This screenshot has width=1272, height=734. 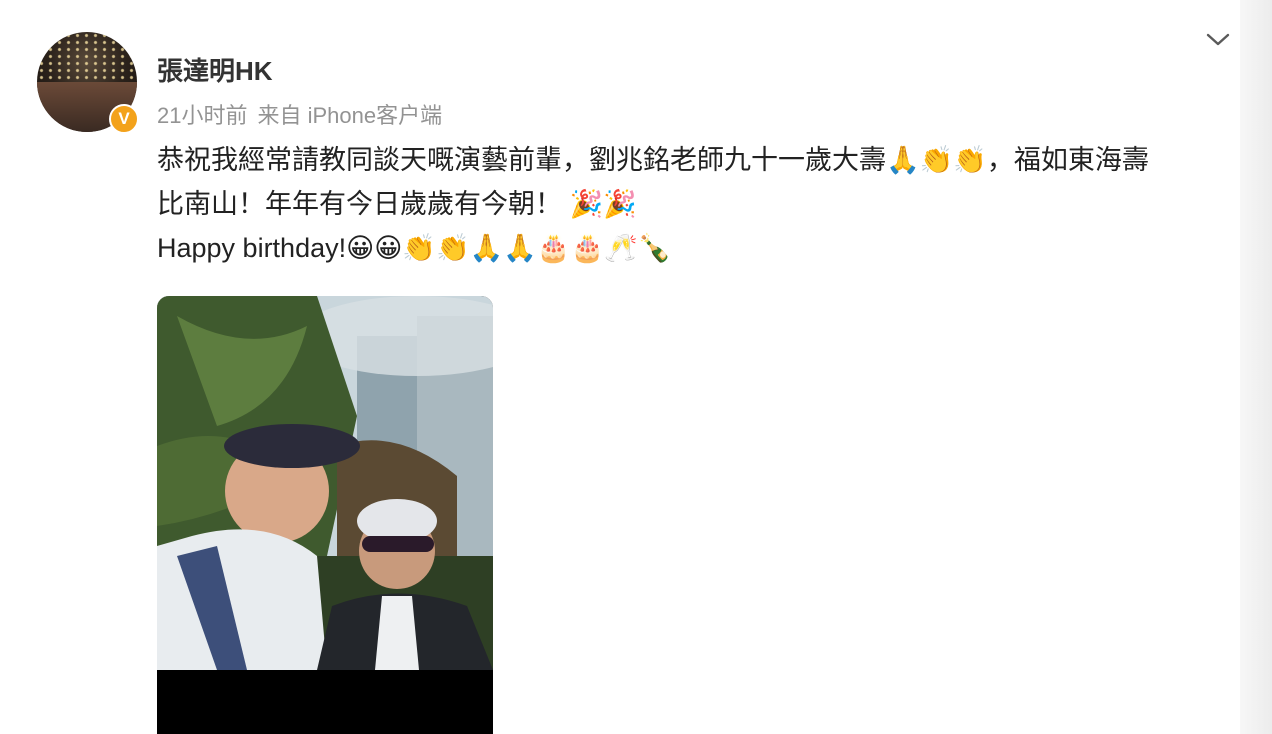 I want to click on post-time: 21小时前, so click(x=202, y=115).